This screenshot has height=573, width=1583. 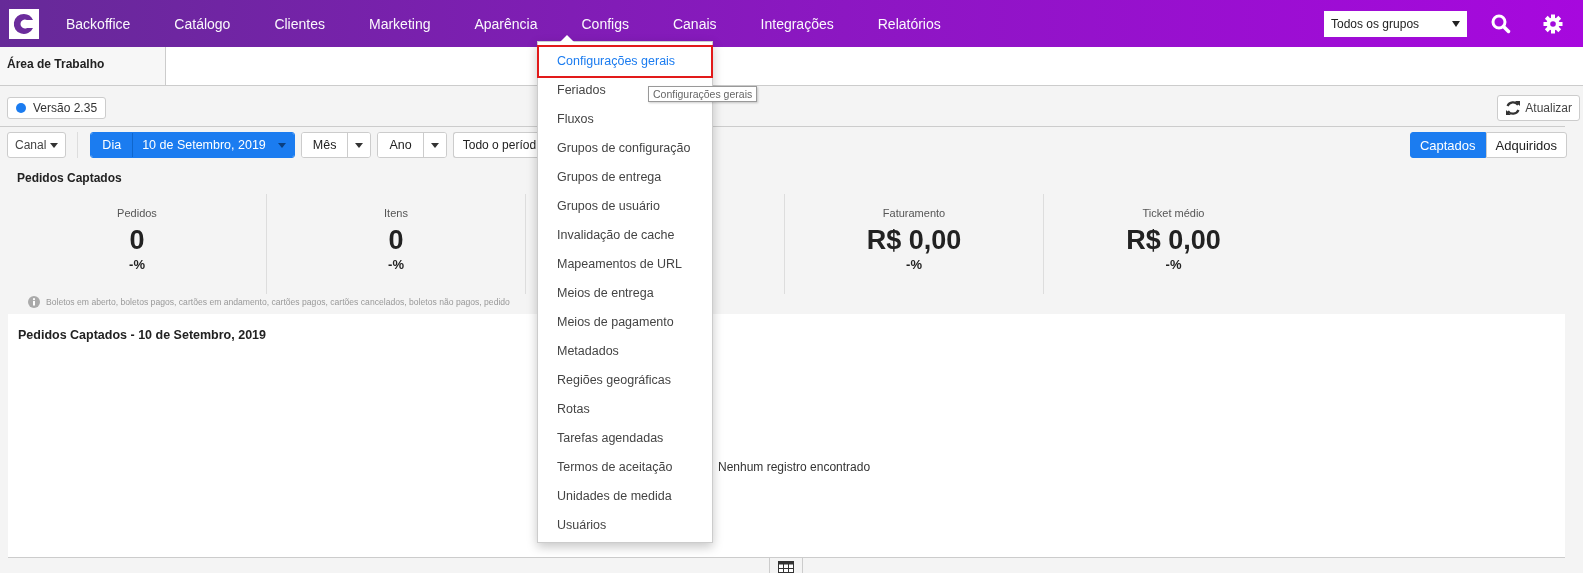 What do you see at coordinates (69, 178) in the screenshot?
I see `section-title: Pedidos Captados` at bounding box center [69, 178].